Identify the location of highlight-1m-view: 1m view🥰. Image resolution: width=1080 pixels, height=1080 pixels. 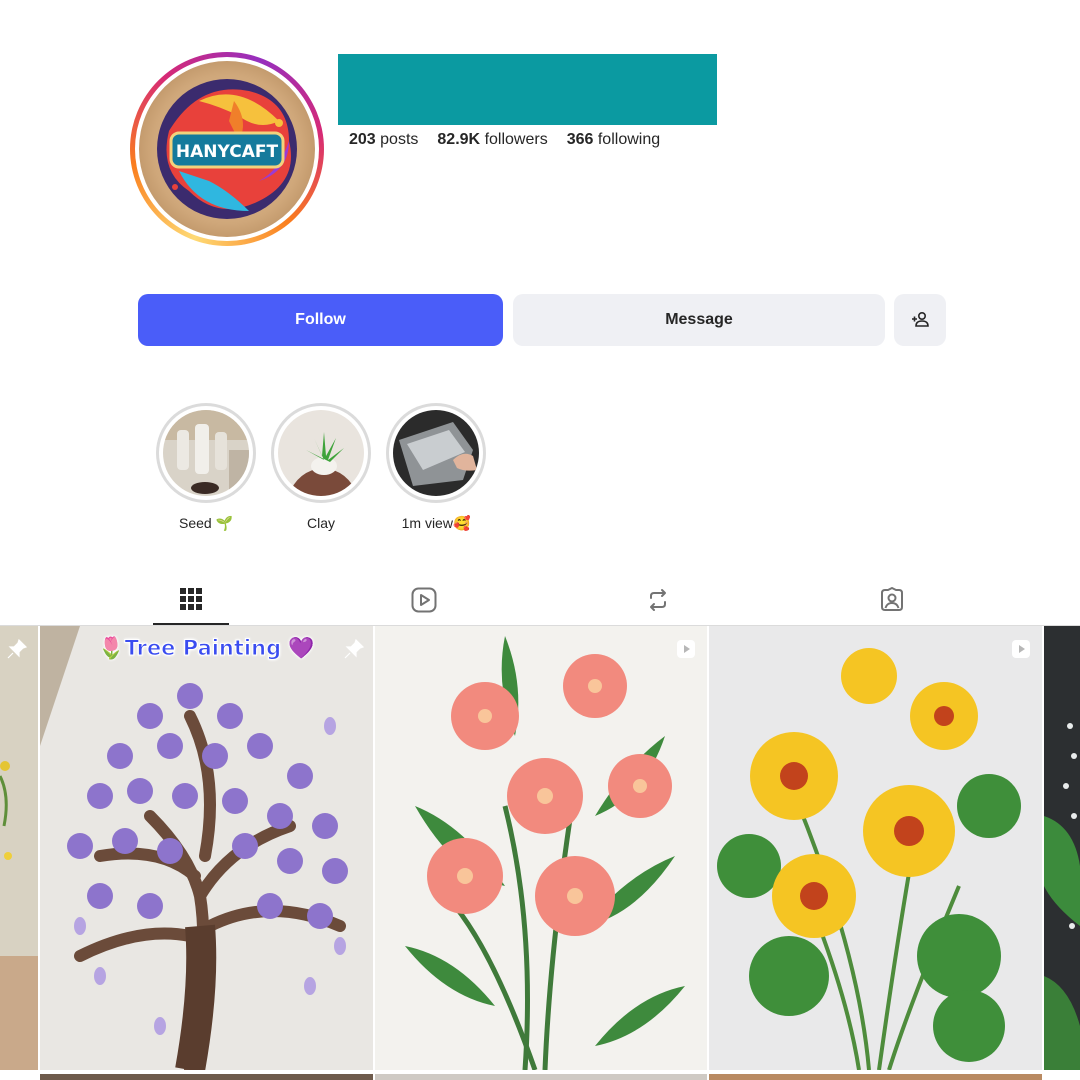
(436, 467).